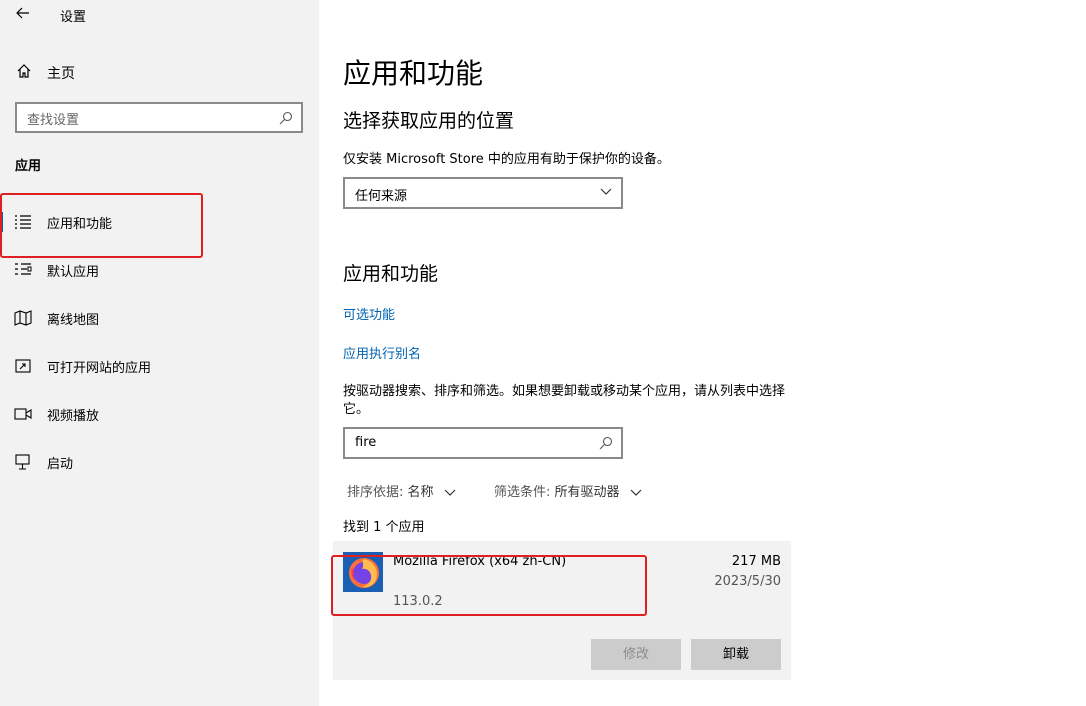 The width and height of the screenshot is (1086, 706). Describe the element at coordinates (28, 166) in the screenshot. I see `sidebar-section-heading: 应用` at that location.